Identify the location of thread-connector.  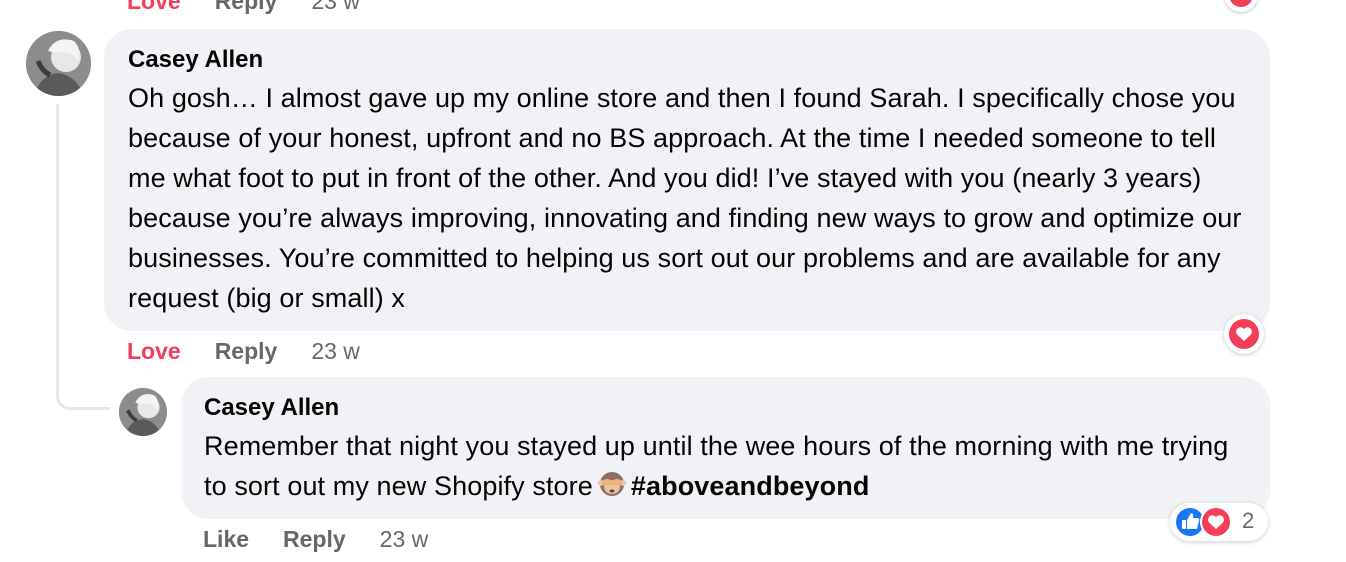
(83, 257).